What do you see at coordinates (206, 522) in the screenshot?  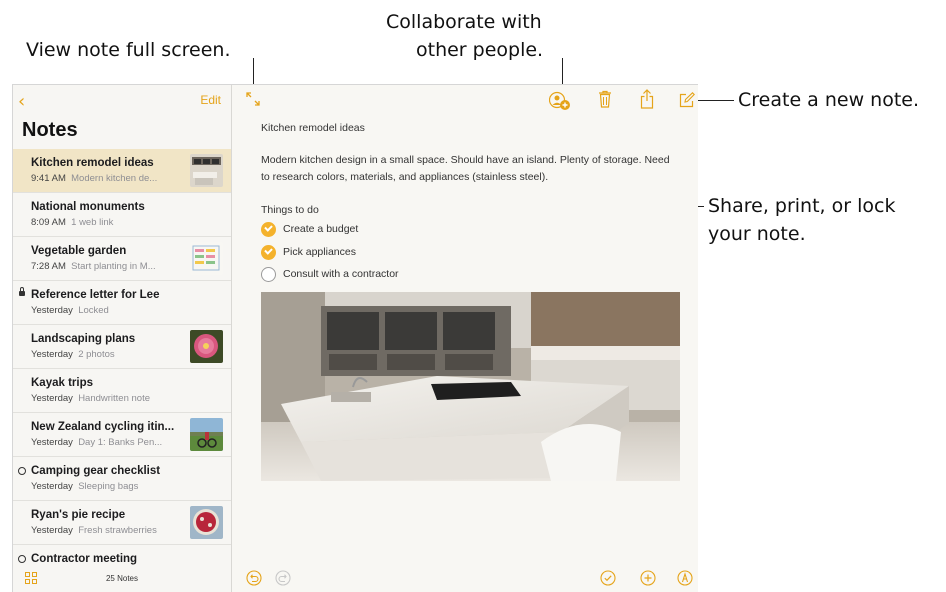 I see `pie-thumbnail` at bounding box center [206, 522].